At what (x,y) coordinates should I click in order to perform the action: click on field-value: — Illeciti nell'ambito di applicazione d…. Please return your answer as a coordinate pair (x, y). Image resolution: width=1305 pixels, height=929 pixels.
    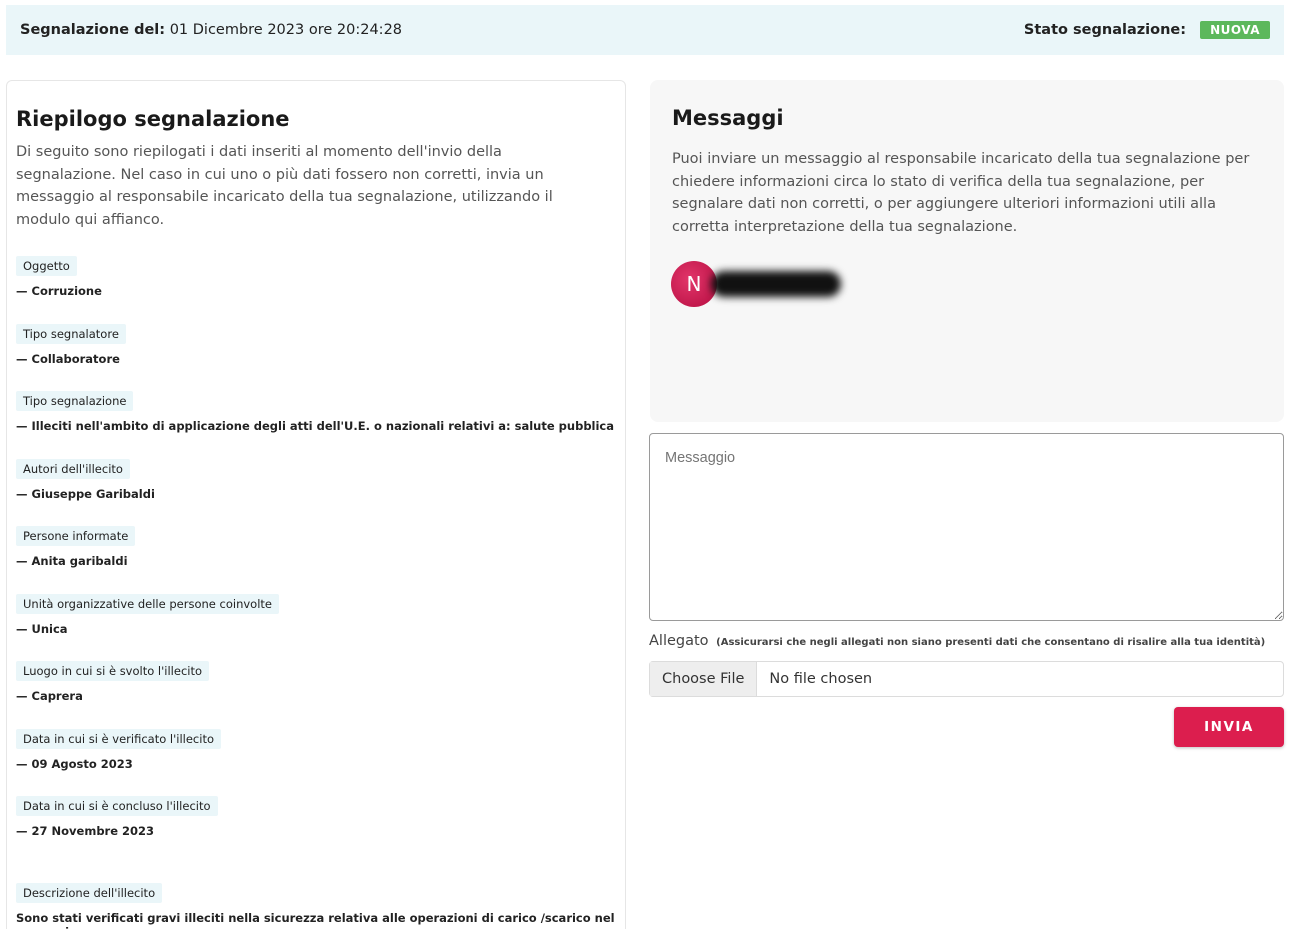
    Looking at the image, I should click on (315, 426).